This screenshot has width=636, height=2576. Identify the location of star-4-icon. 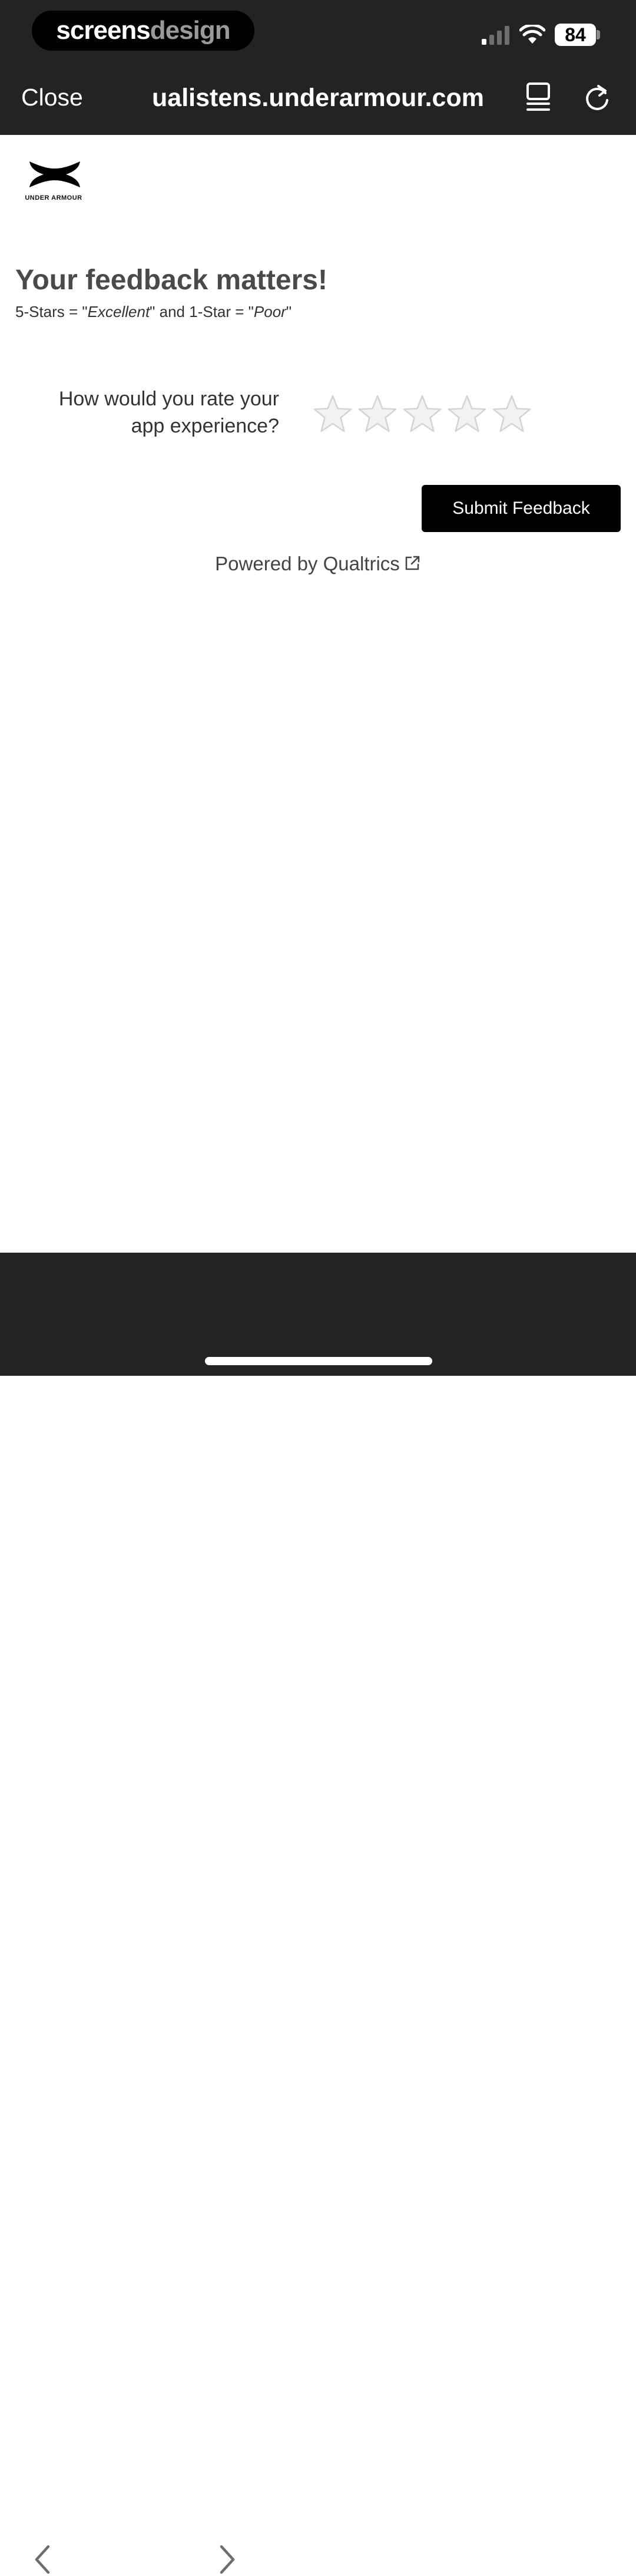
(467, 414).